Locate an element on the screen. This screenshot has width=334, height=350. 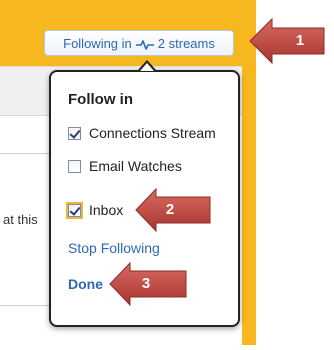
popup-caret-inner is located at coordinates (147, 67).